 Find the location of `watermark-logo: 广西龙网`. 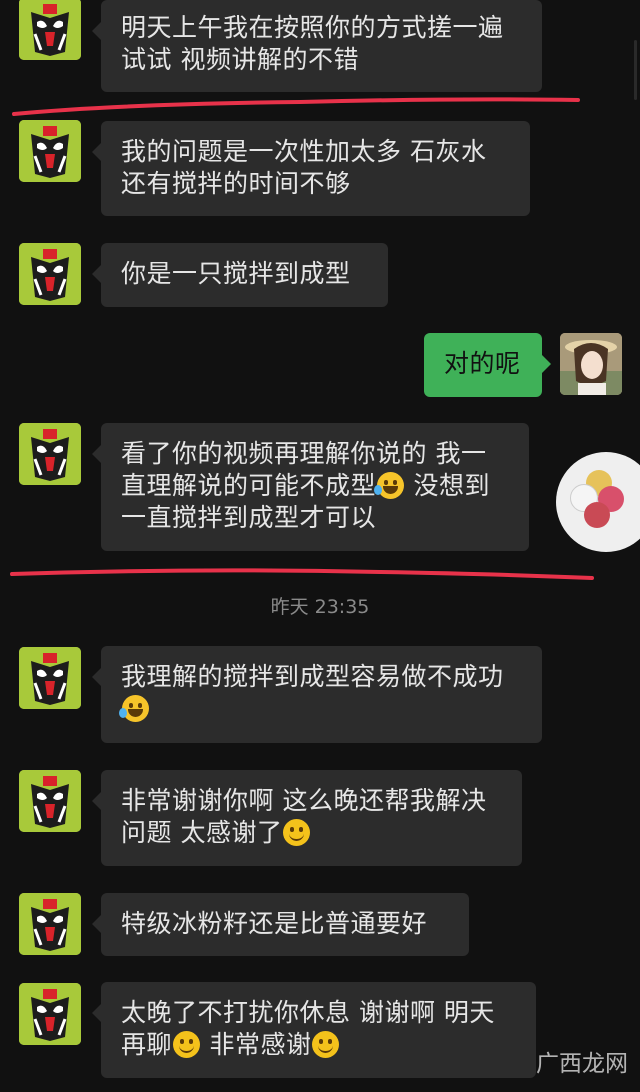

watermark-logo: 广西龙网 is located at coordinates (582, 1064).